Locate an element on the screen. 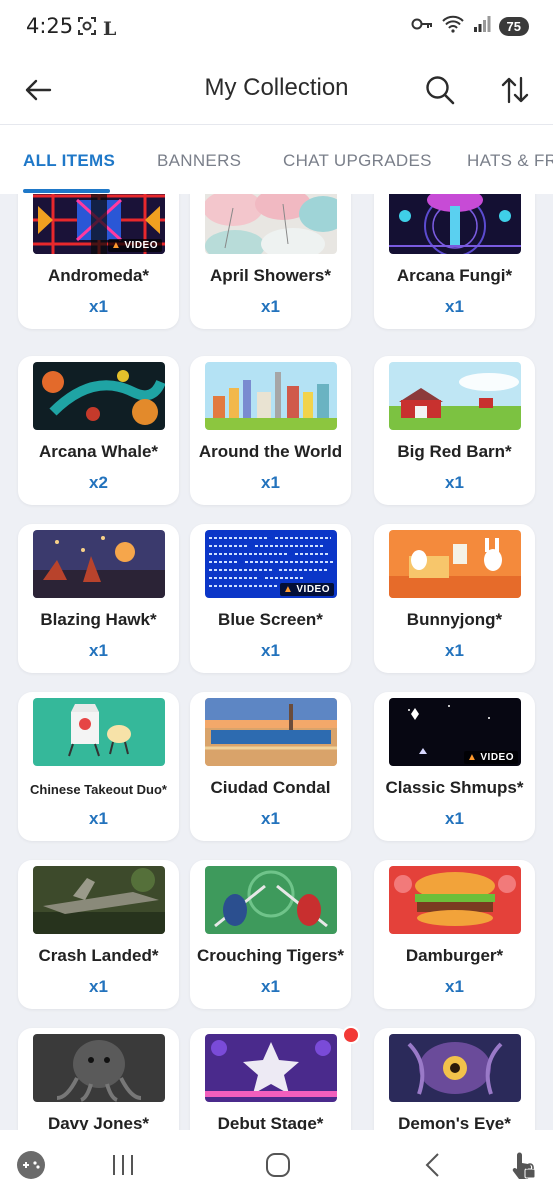  item-name: Blazing Hawk* is located at coordinates (98, 619).